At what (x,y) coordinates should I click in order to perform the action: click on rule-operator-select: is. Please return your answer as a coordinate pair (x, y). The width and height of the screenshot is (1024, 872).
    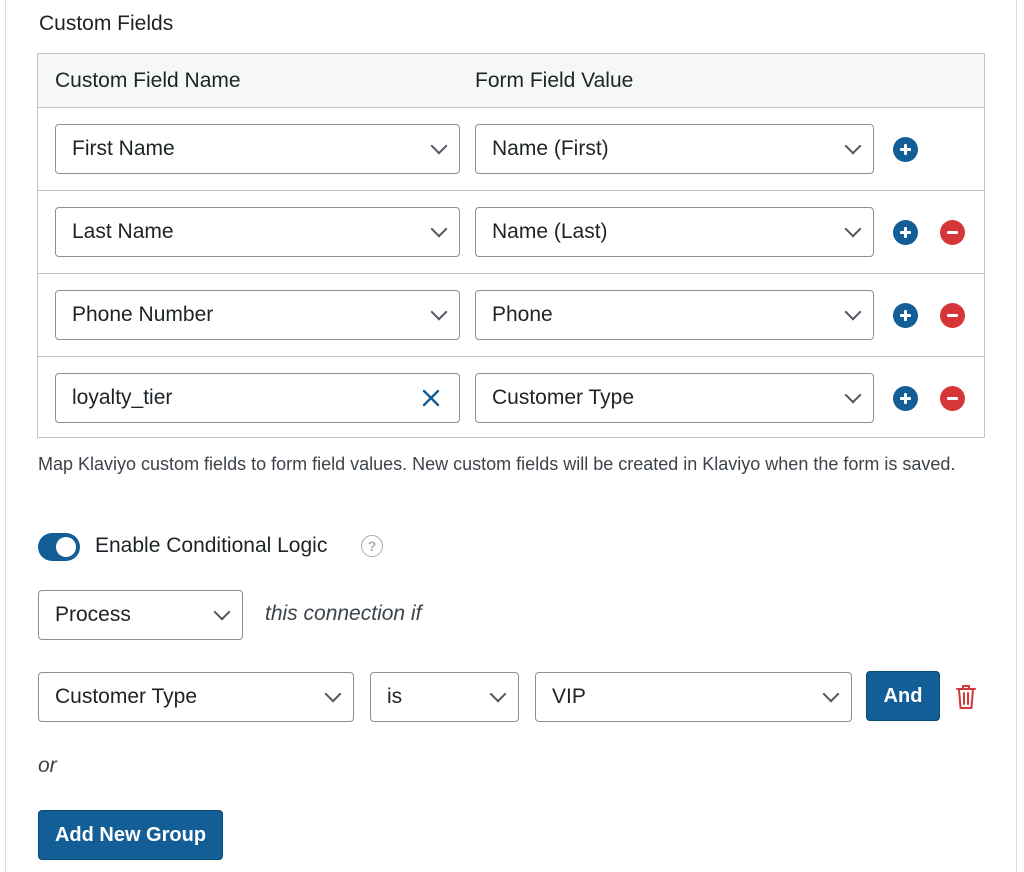
    Looking at the image, I should click on (444, 697).